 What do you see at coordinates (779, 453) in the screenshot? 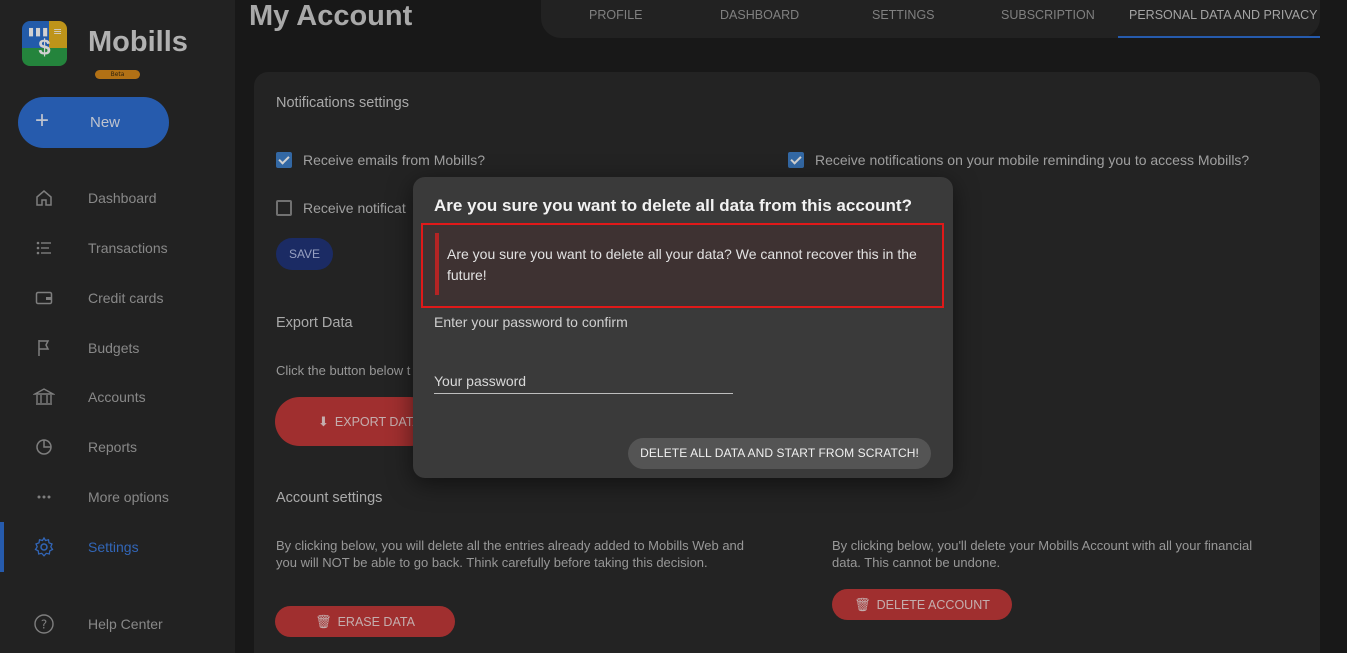
I see `delete-all-data-button: DELETE ALL DATA AND START FROM SCRATCH!` at bounding box center [779, 453].